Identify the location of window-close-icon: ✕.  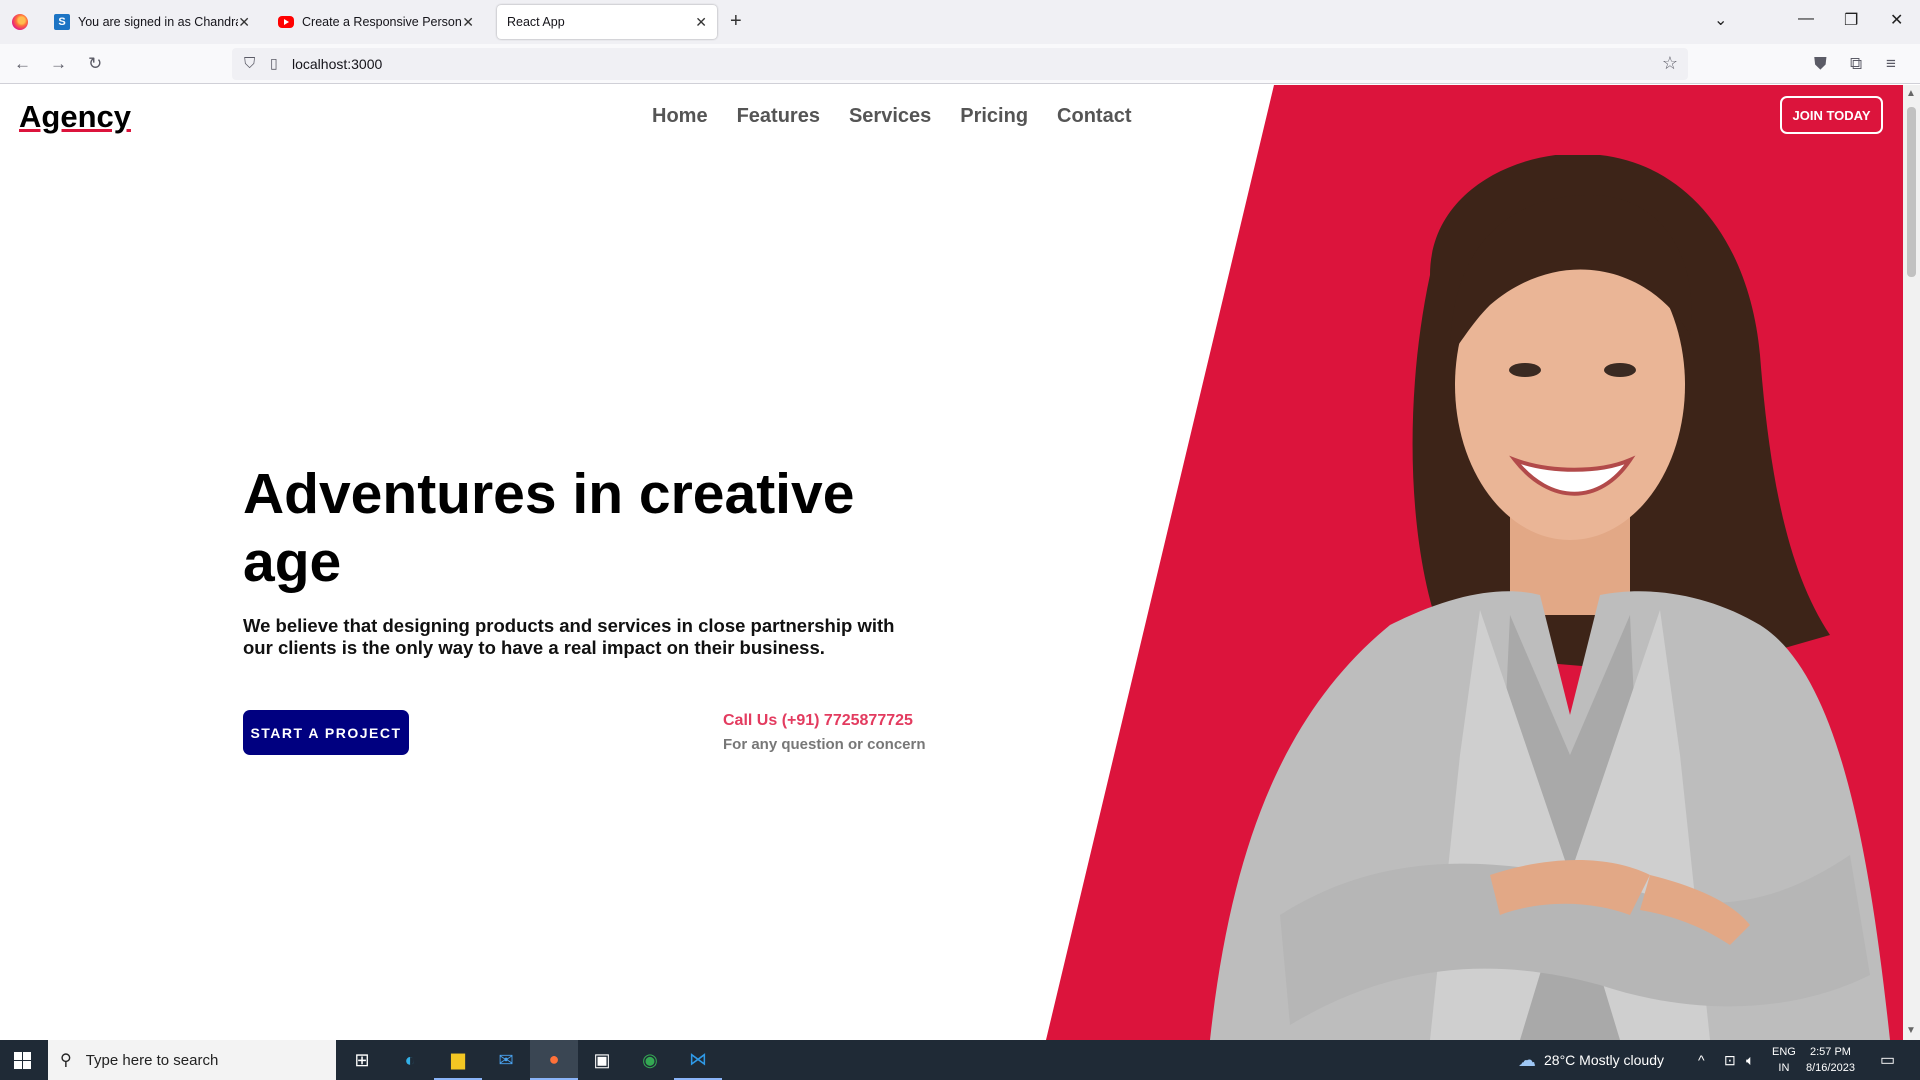
(1896, 20).